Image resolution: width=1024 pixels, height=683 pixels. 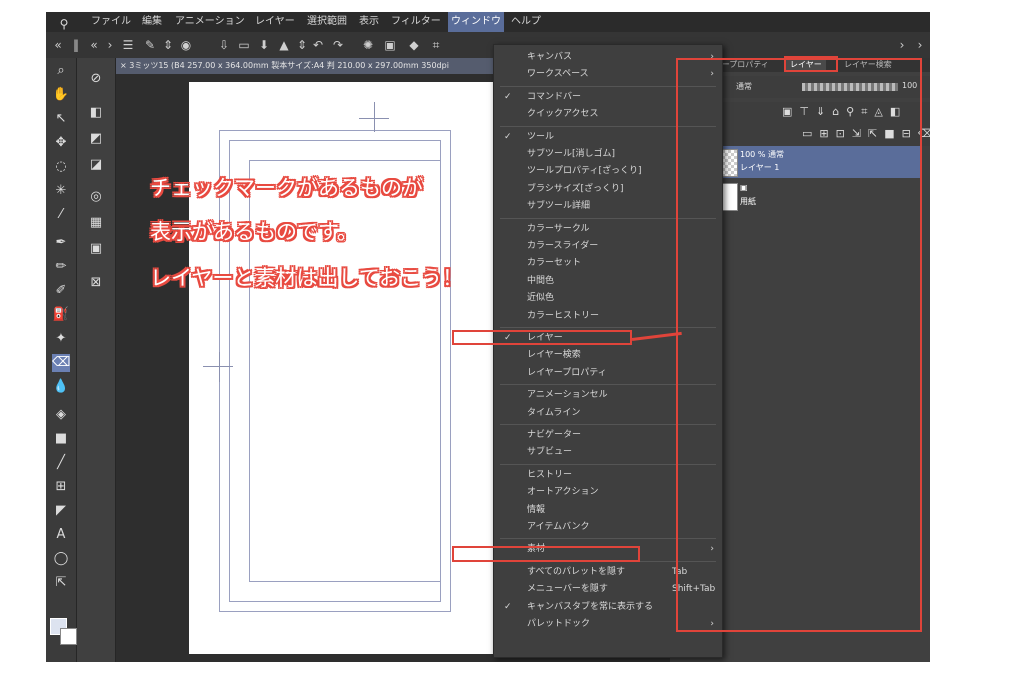 I want to click on menu-item-label: すべてのパレットを隠す, so click(x=576, y=571).